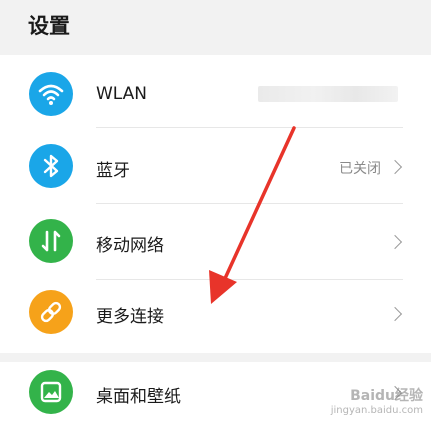  What do you see at coordinates (360, 169) in the screenshot?
I see `bluetooth-status: 已关闭` at bounding box center [360, 169].